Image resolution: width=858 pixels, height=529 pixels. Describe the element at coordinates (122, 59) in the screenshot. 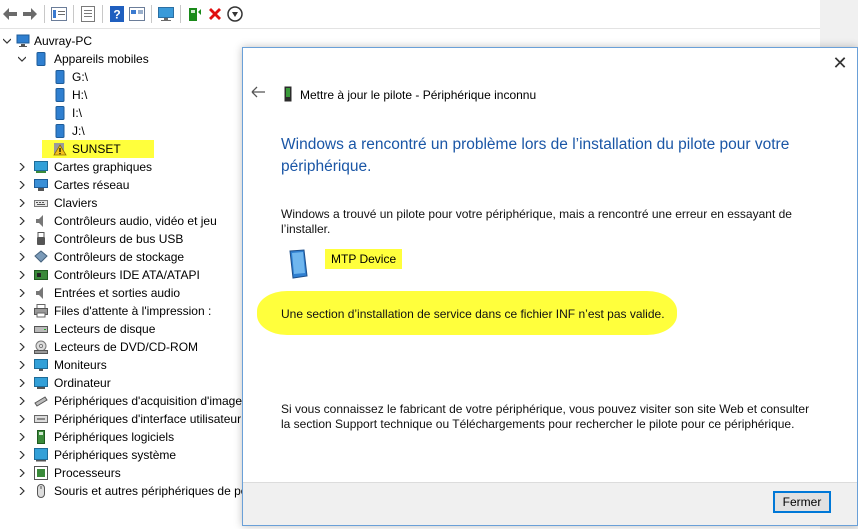

I see `tree-item-appareils-mobiles: Appareils mobiles` at that location.